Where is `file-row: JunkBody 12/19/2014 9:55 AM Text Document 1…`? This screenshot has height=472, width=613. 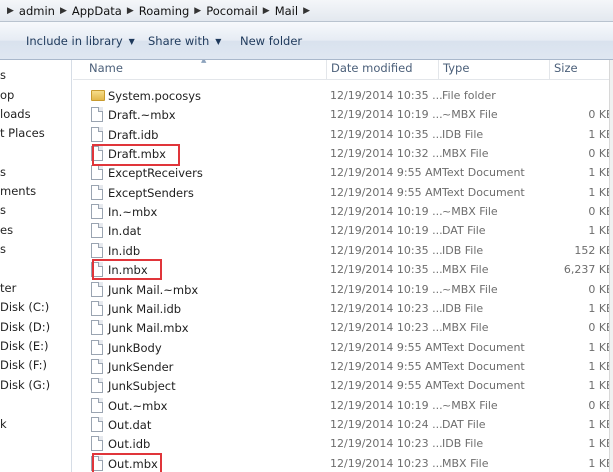
file-row: JunkBody 12/19/2014 9:55 AM Text Document 1… is located at coordinates (343, 347).